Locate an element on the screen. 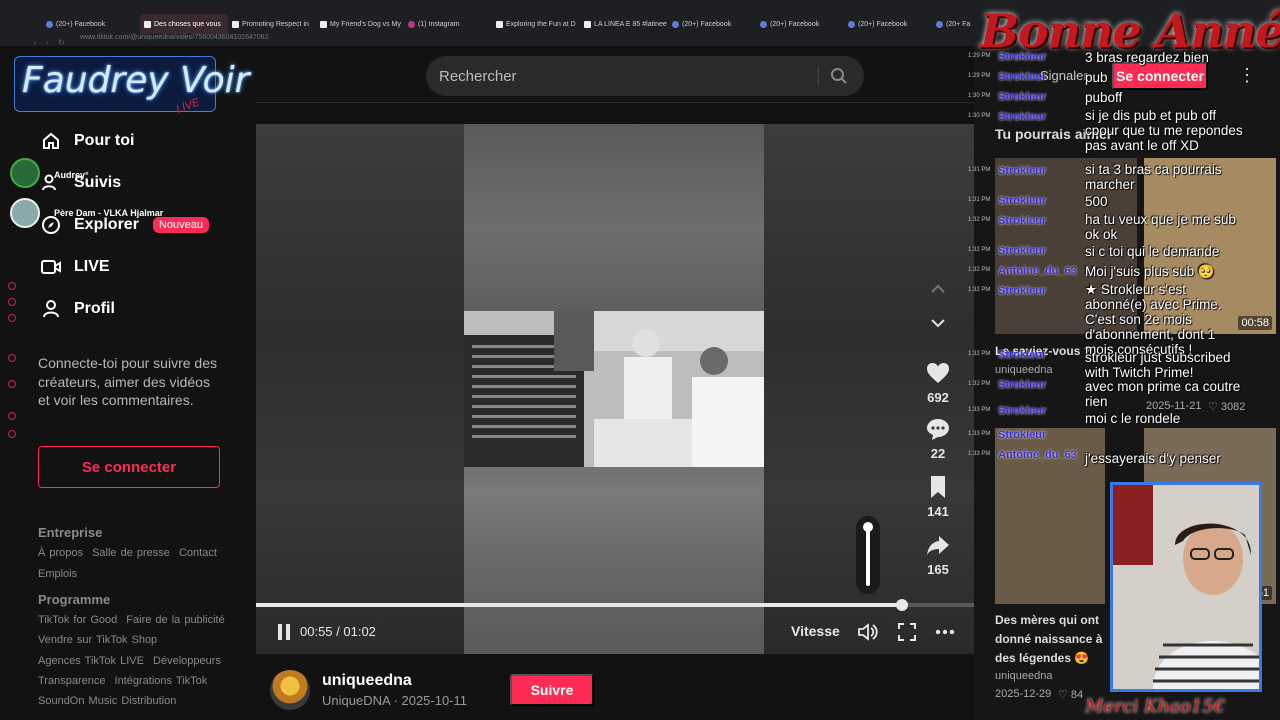 This screenshot has height=720, width=1280. footer-links-company: À propos Salle de presse Contact is located at coordinates (130, 553).